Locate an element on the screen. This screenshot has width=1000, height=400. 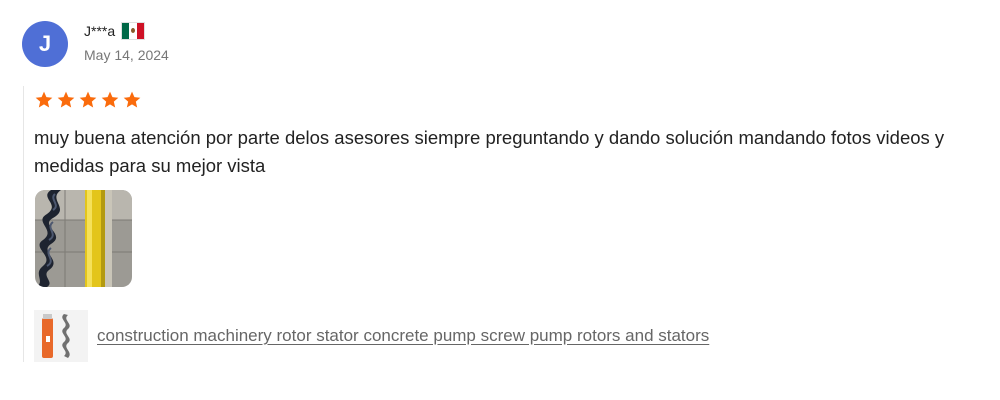
review-photo is located at coordinates (83, 238).